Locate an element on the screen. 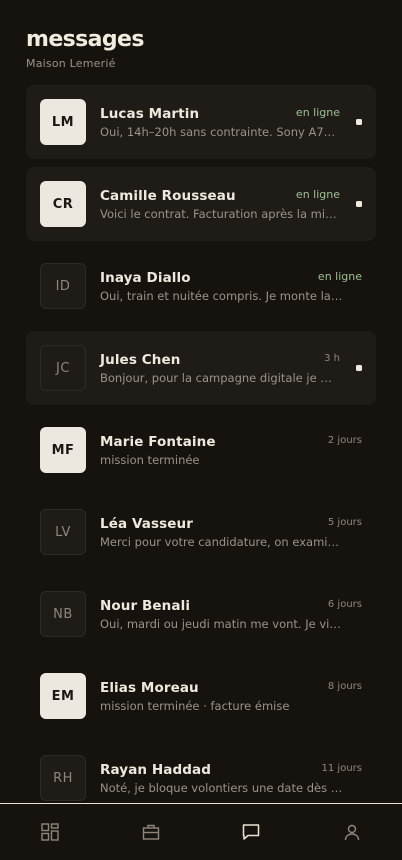 The height and width of the screenshot is (860, 402). grid-icon is located at coordinates (50, 832).